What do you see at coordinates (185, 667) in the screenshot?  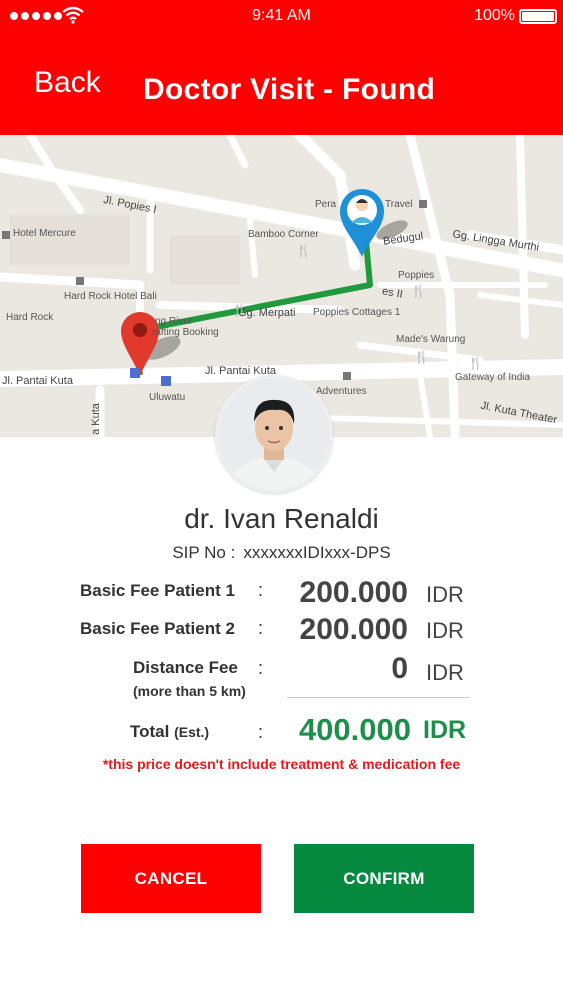 I see `distance-fee-label: Distance Fee` at bounding box center [185, 667].